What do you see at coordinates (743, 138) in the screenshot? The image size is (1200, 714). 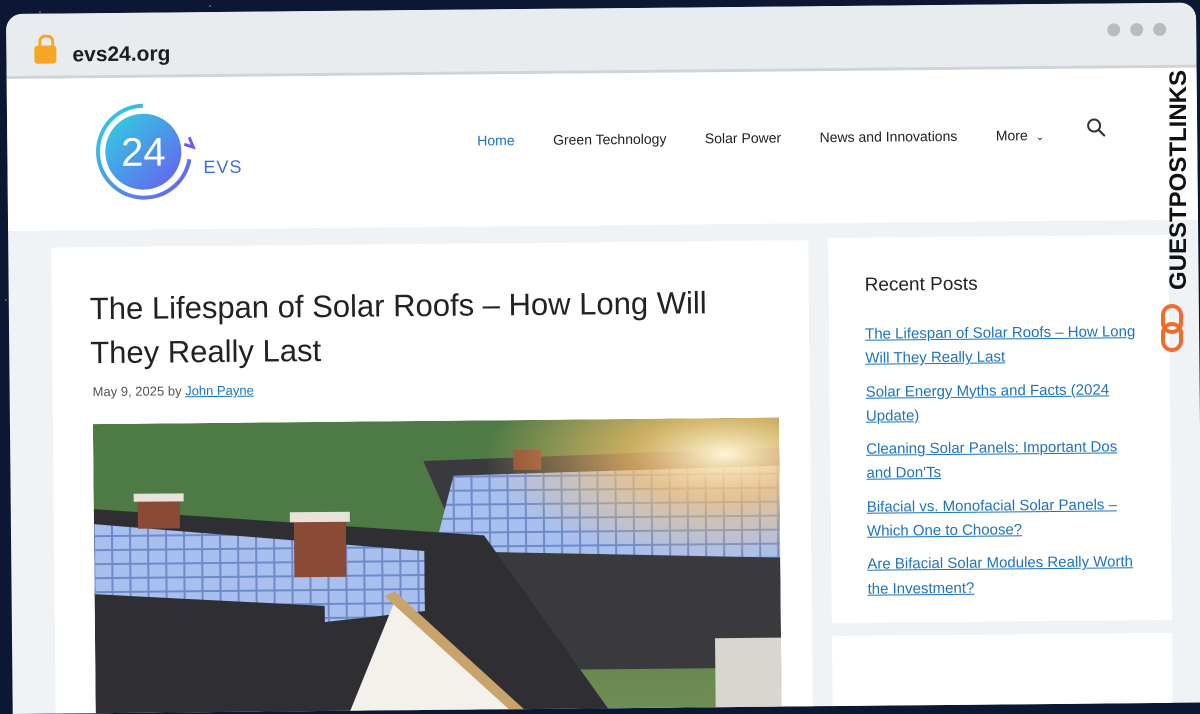 I see `nav-item-solar-power: Solar Power` at bounding box center [743, 138].